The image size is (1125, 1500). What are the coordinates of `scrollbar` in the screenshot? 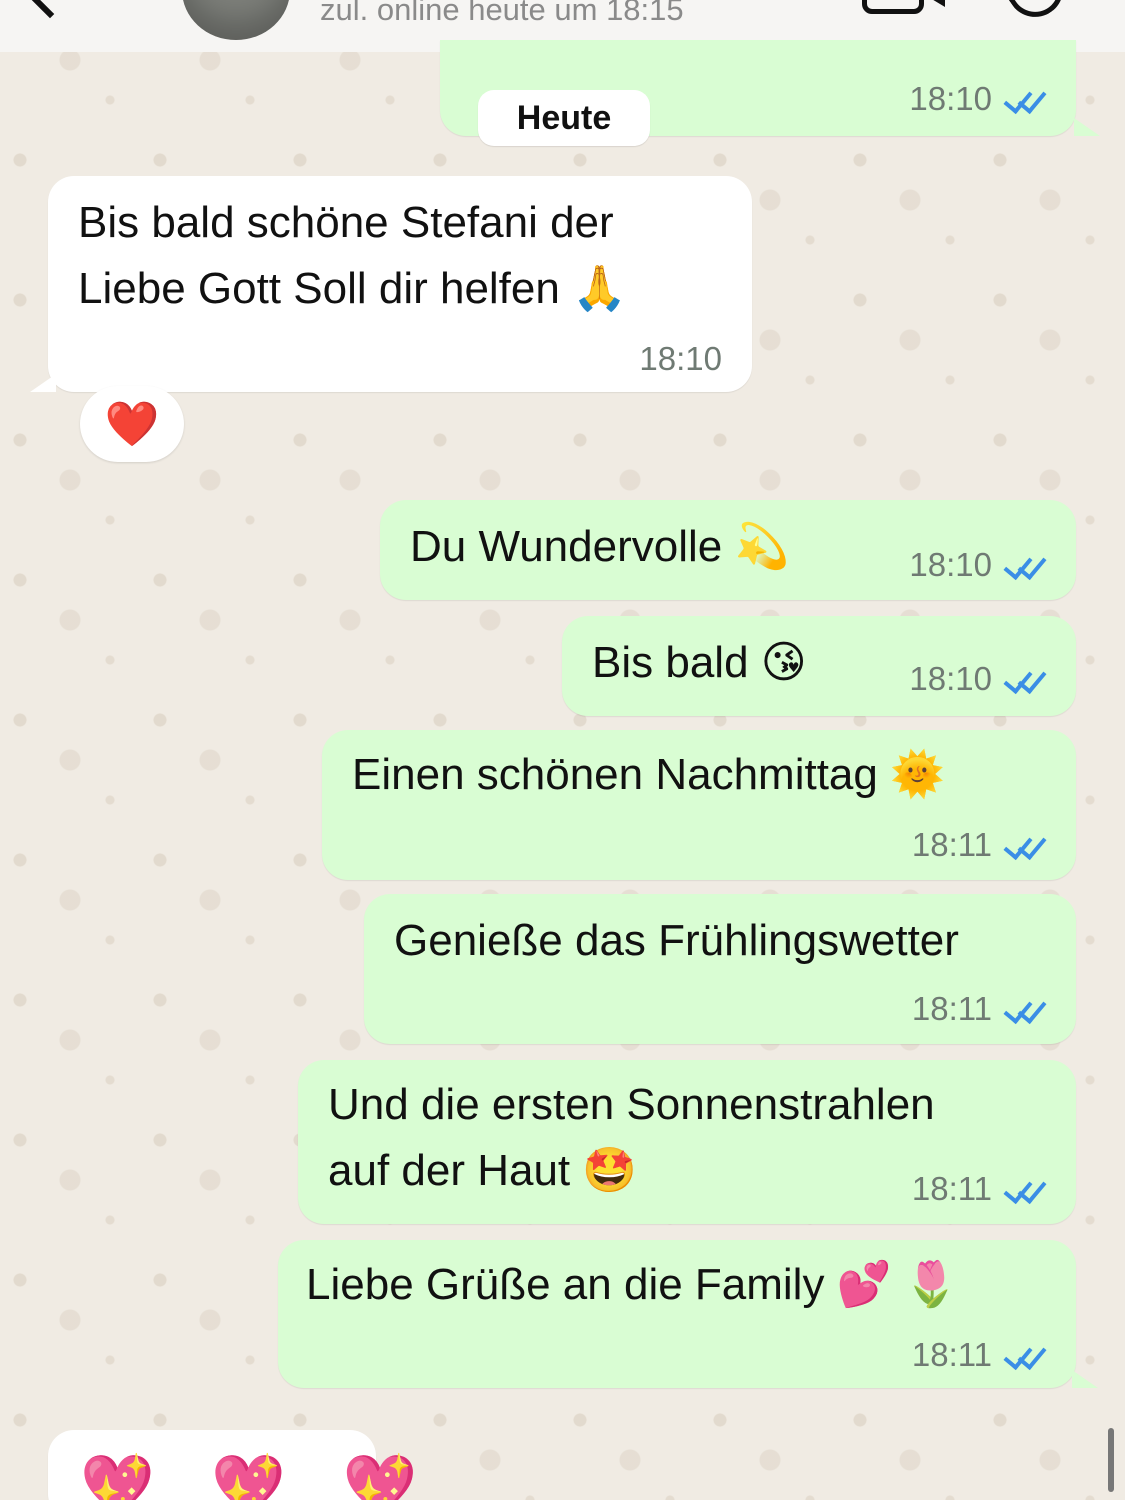 It's located at (1111, 1460).